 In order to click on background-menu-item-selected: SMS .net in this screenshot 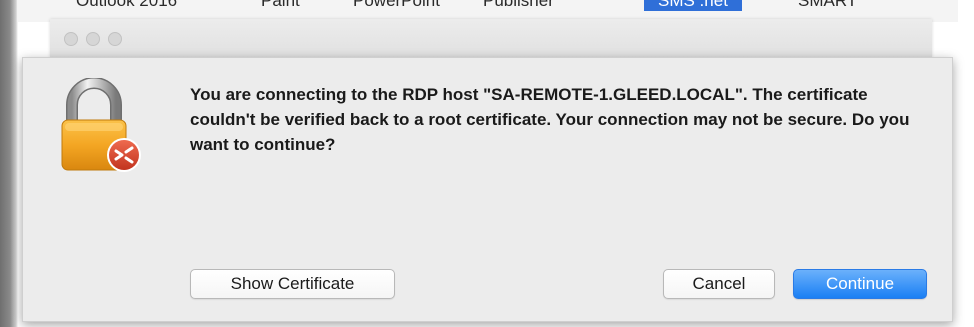, I will do `click(693, 5)`.